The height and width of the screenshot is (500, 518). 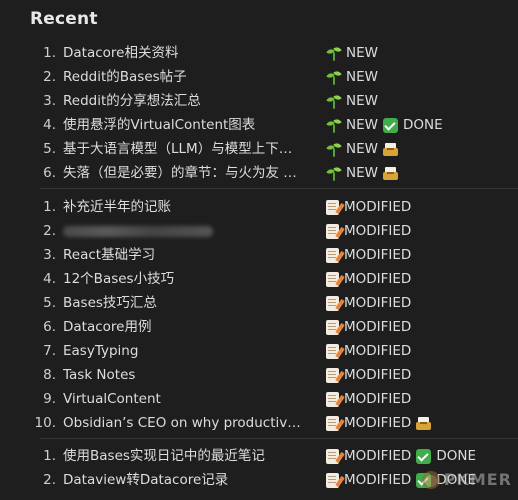 What do you see at coordinates (183, 303) in the screenshot?
I see `note-link: Bases技巧汇总` at bounding box center [183, 303].